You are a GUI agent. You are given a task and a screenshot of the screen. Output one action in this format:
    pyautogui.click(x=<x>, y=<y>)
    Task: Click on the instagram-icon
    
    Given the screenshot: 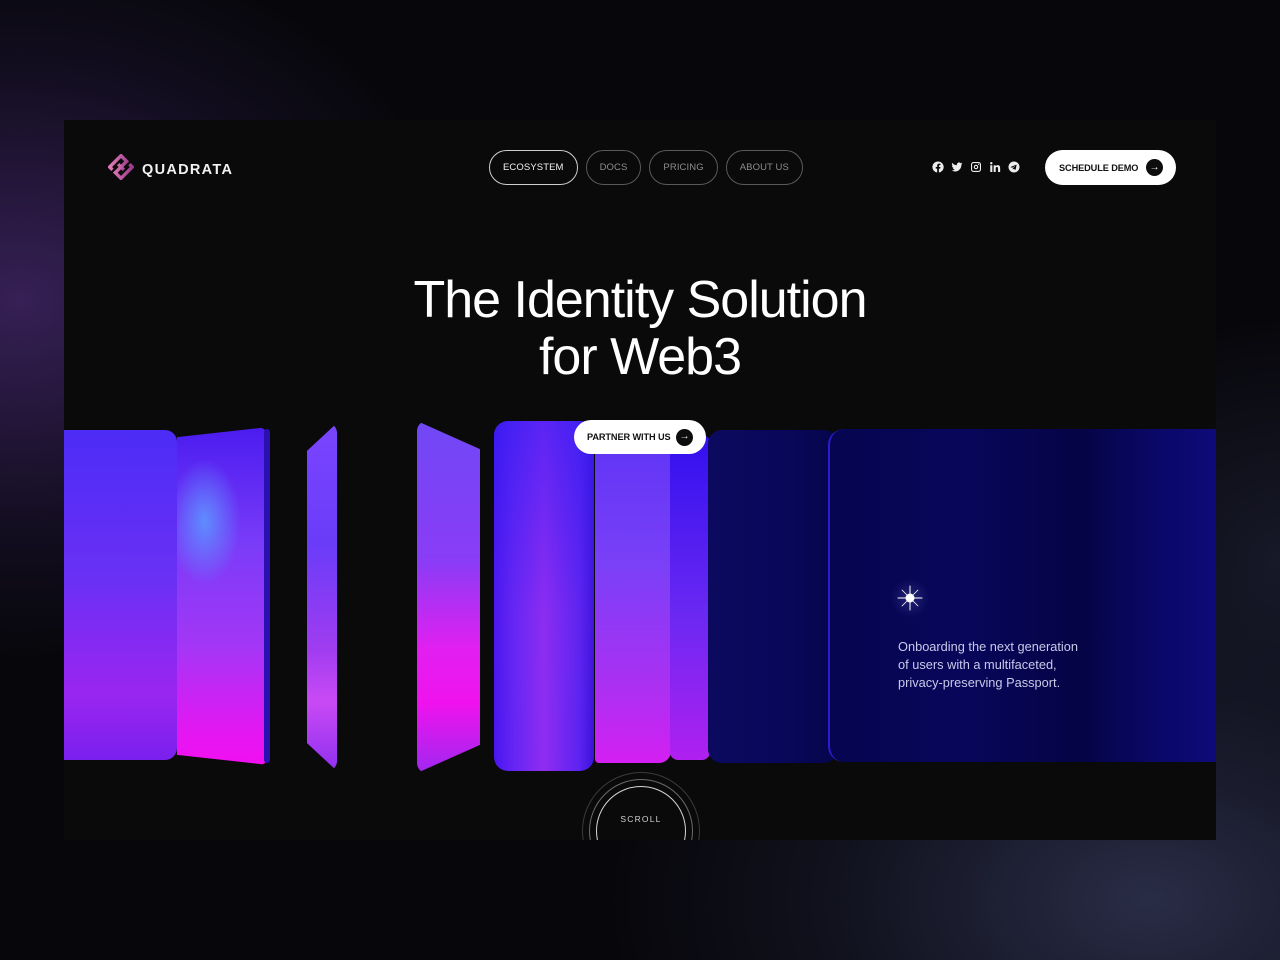 What is the action you would take?
    pyautogui.click(x=976, y=167)
    